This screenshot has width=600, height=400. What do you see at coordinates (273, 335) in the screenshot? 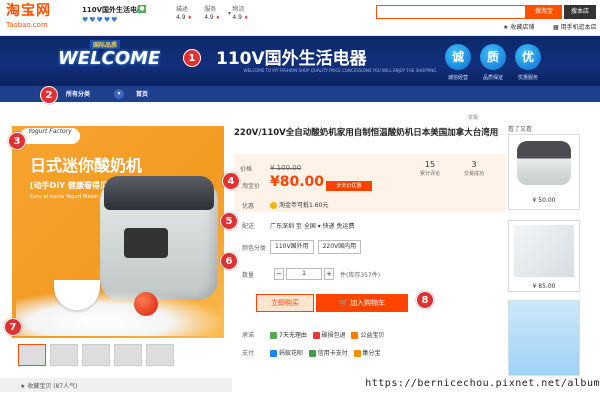
I see `return-icon` at bounding box center [273, 335].